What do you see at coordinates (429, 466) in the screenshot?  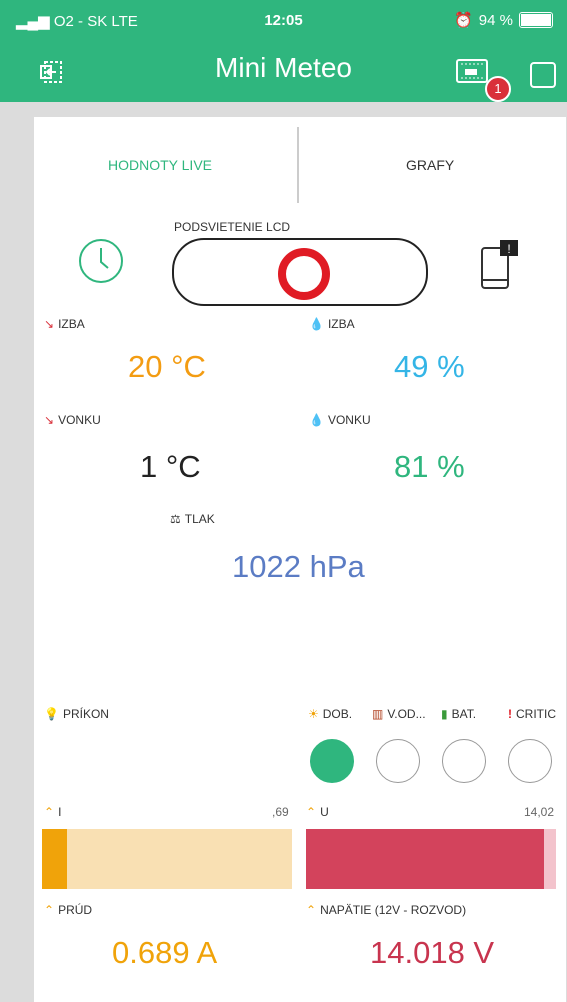 I see `vonku-hum-value: 81 %` at bounding box center [429, 466].